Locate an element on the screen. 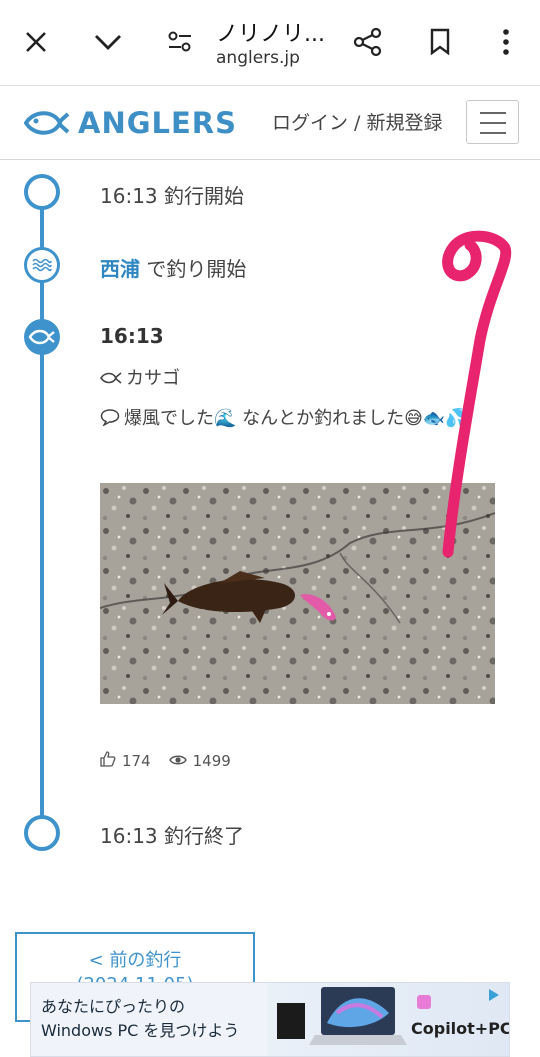 Image resolution: width=540 pixels, height=1057 pixels. close-icon is located at coordinates (36, 42).